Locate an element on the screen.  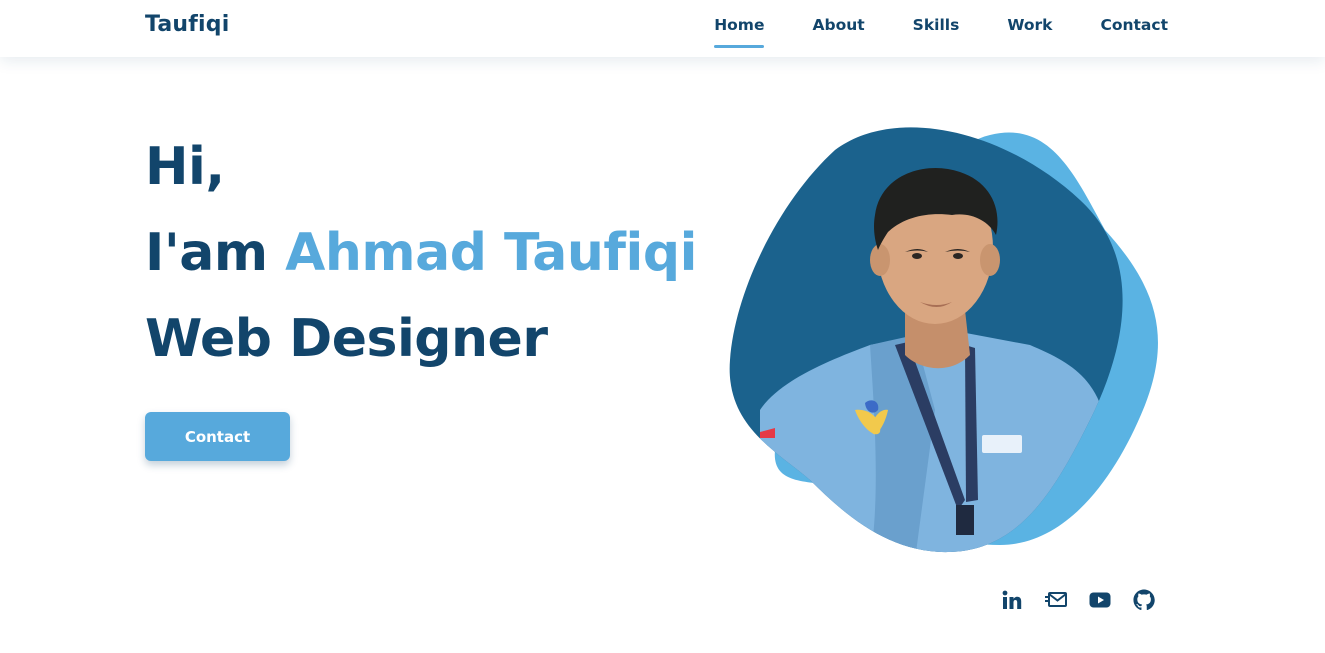
social-links is located at coordinates (1078, 600).